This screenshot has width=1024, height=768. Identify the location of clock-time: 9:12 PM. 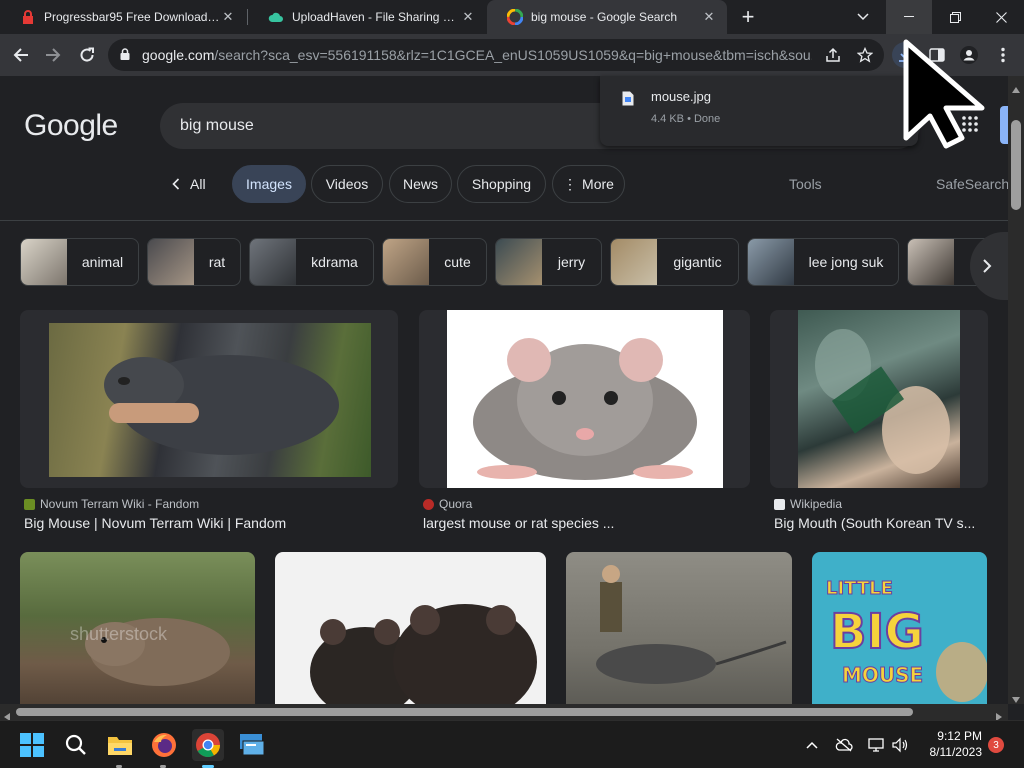
(952, 736).